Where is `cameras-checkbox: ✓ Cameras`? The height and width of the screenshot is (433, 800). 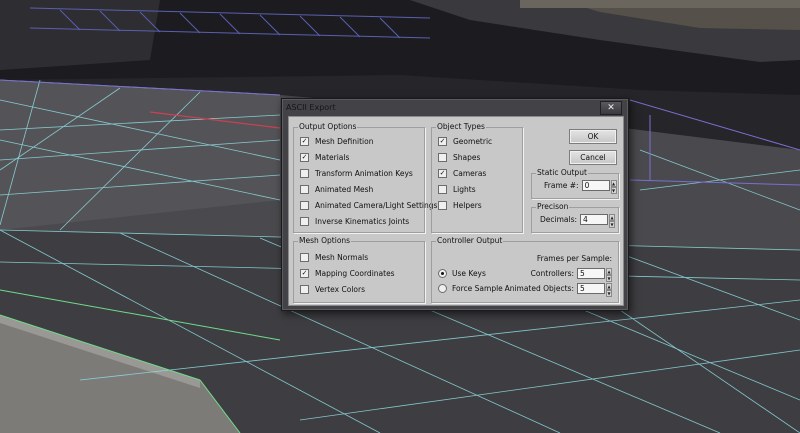 cameras-checkbox: ✓ Cameras is located at coordinates (462, 173).